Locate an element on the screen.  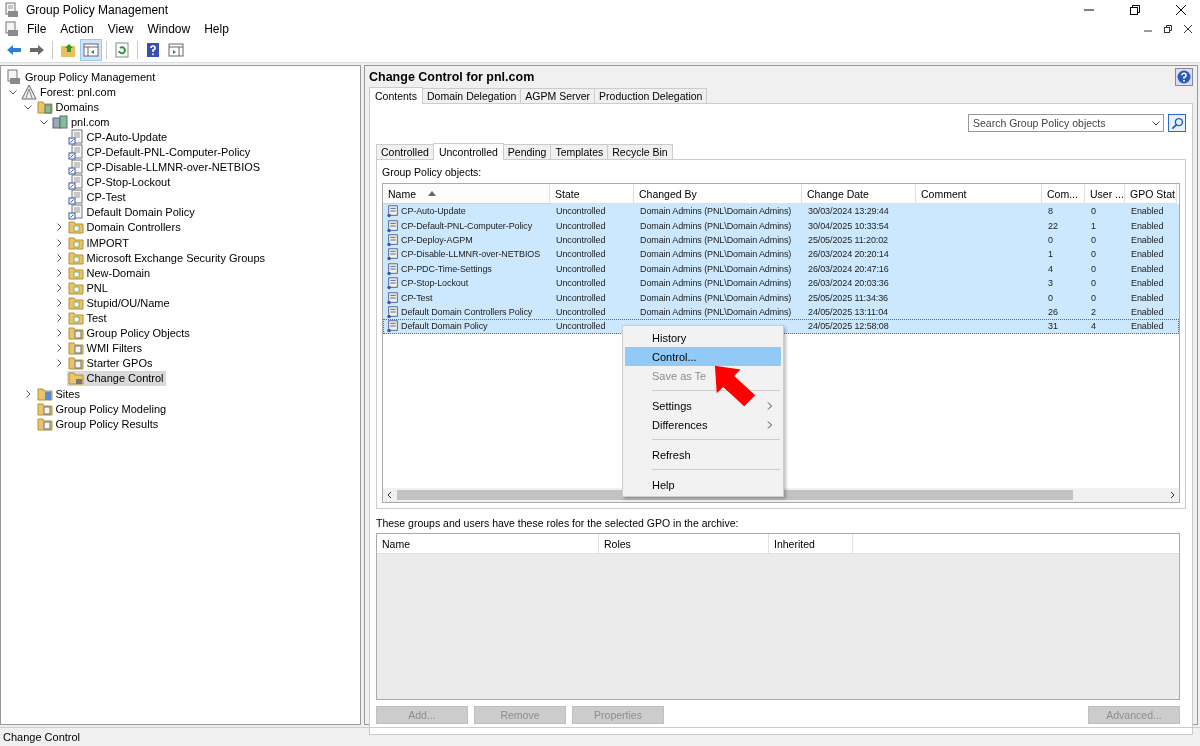
tree-item: IMPORT is located at coordinates (99, 243).